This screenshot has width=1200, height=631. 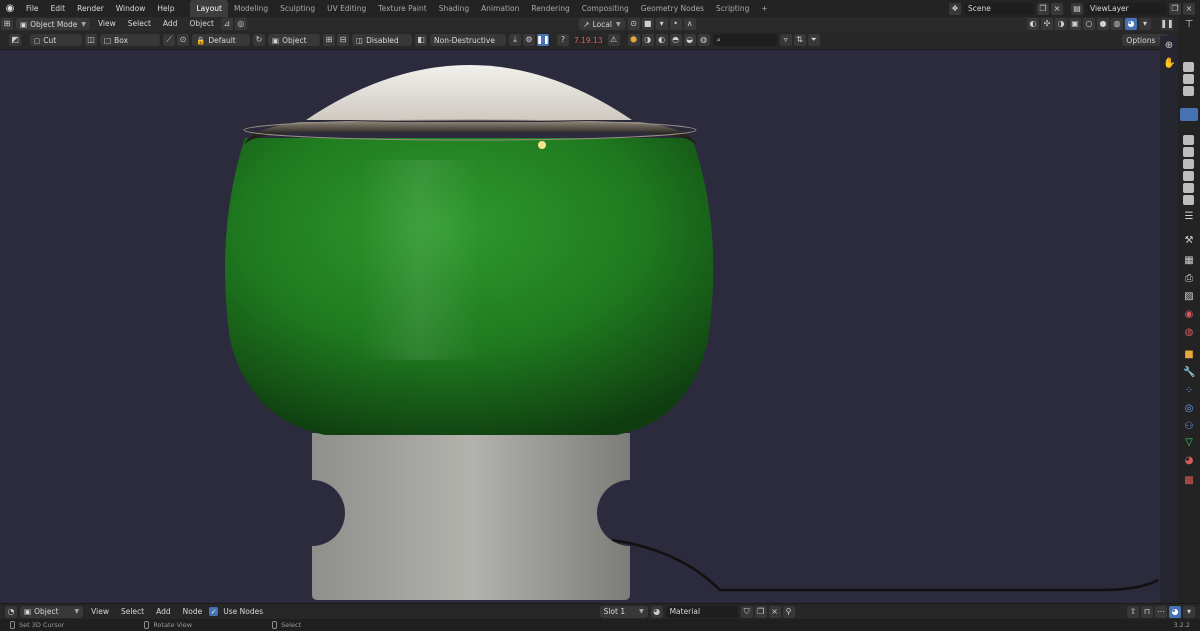 I want to click on filter-b-icon: ◐, so click(x=661, y=40).